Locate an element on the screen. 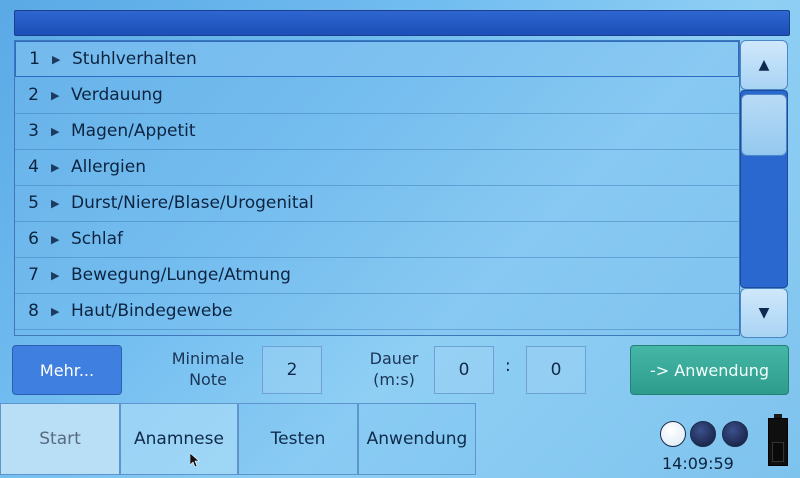 The width and height of the screenshot is (800, 478). list-item: 2 ▶ Verdauung is located at coordinates (377, 95).